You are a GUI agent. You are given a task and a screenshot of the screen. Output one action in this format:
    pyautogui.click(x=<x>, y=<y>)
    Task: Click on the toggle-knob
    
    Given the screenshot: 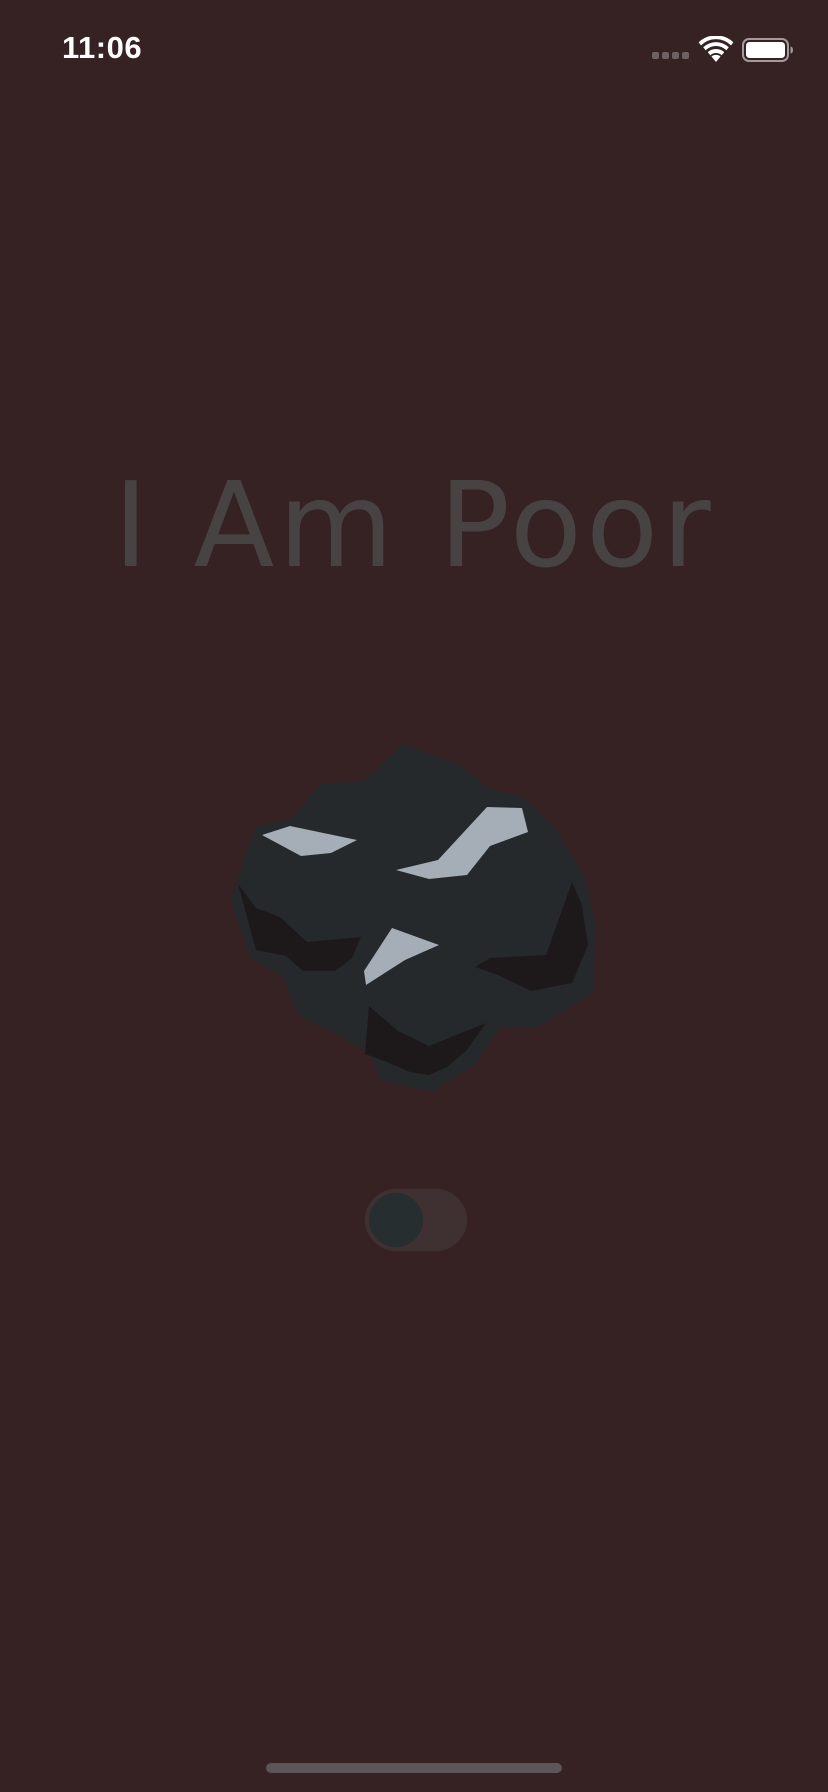 What is the action you would take?
    pyautogui.click(x=396, y=1220)
    